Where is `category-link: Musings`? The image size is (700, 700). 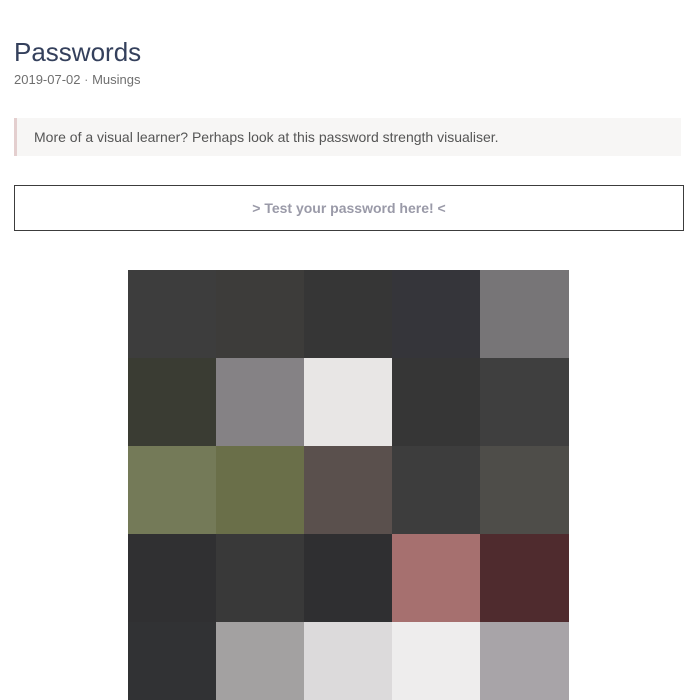
category-link: Musings is located at coordinates (116, 79).